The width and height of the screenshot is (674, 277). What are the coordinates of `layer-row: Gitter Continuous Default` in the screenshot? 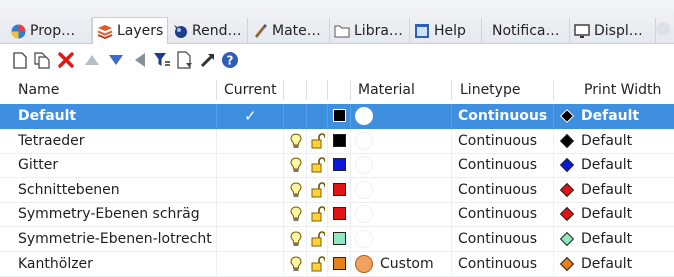 It's located at (337, 165).